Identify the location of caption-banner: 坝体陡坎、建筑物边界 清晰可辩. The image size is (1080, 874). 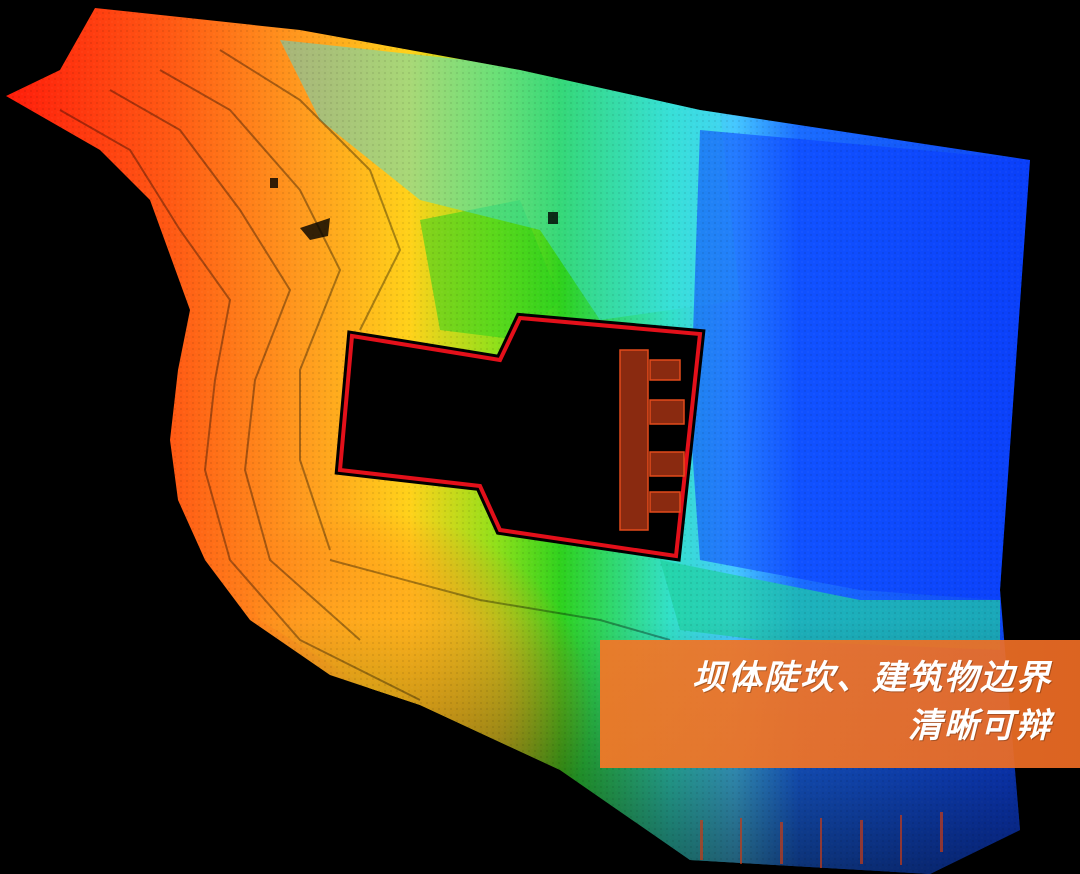
(840, 704).